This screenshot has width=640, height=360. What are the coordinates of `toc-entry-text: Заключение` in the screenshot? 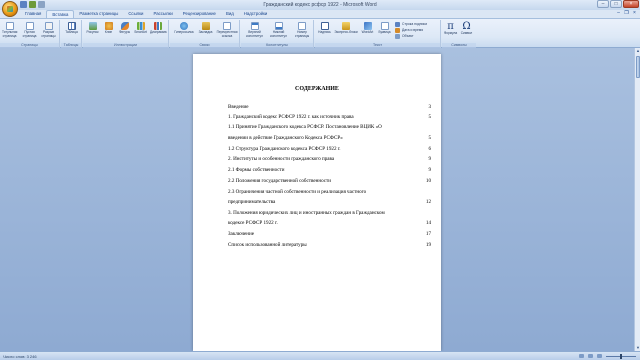 It's located at (241, 234).